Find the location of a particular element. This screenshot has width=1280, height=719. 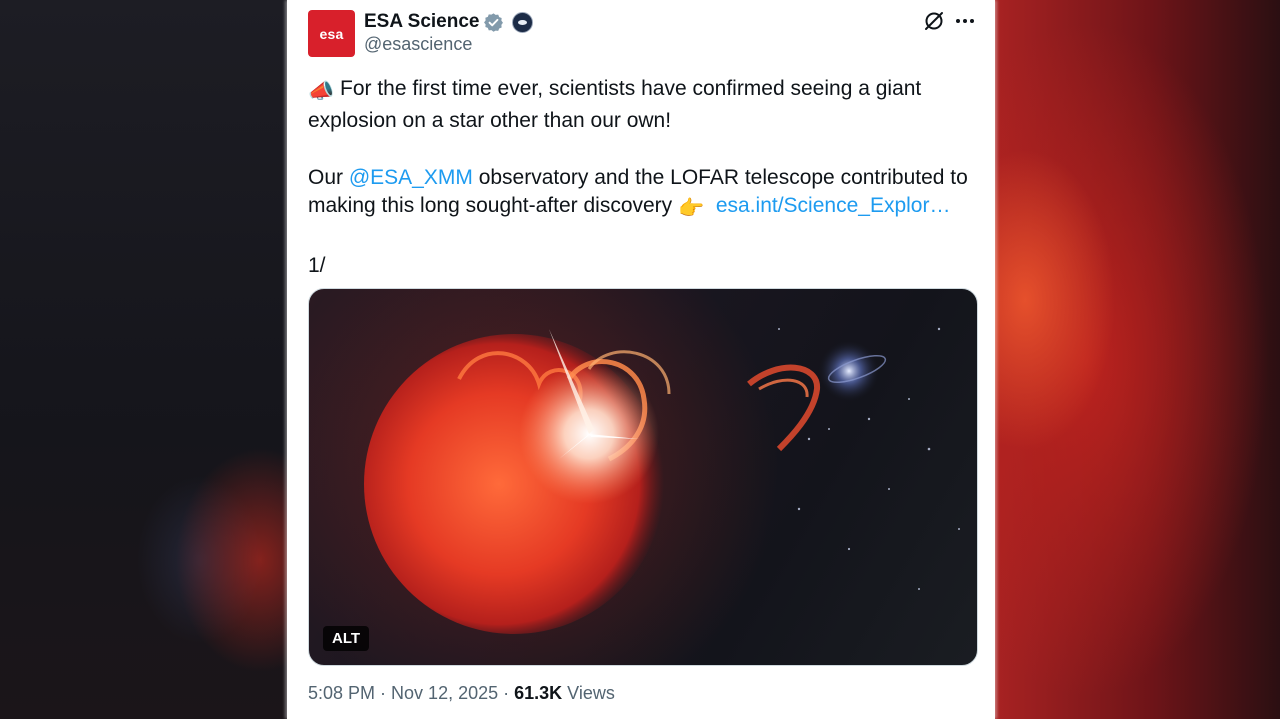

post-date: Nov 12, 2025 is located at coordinates (444, 693).